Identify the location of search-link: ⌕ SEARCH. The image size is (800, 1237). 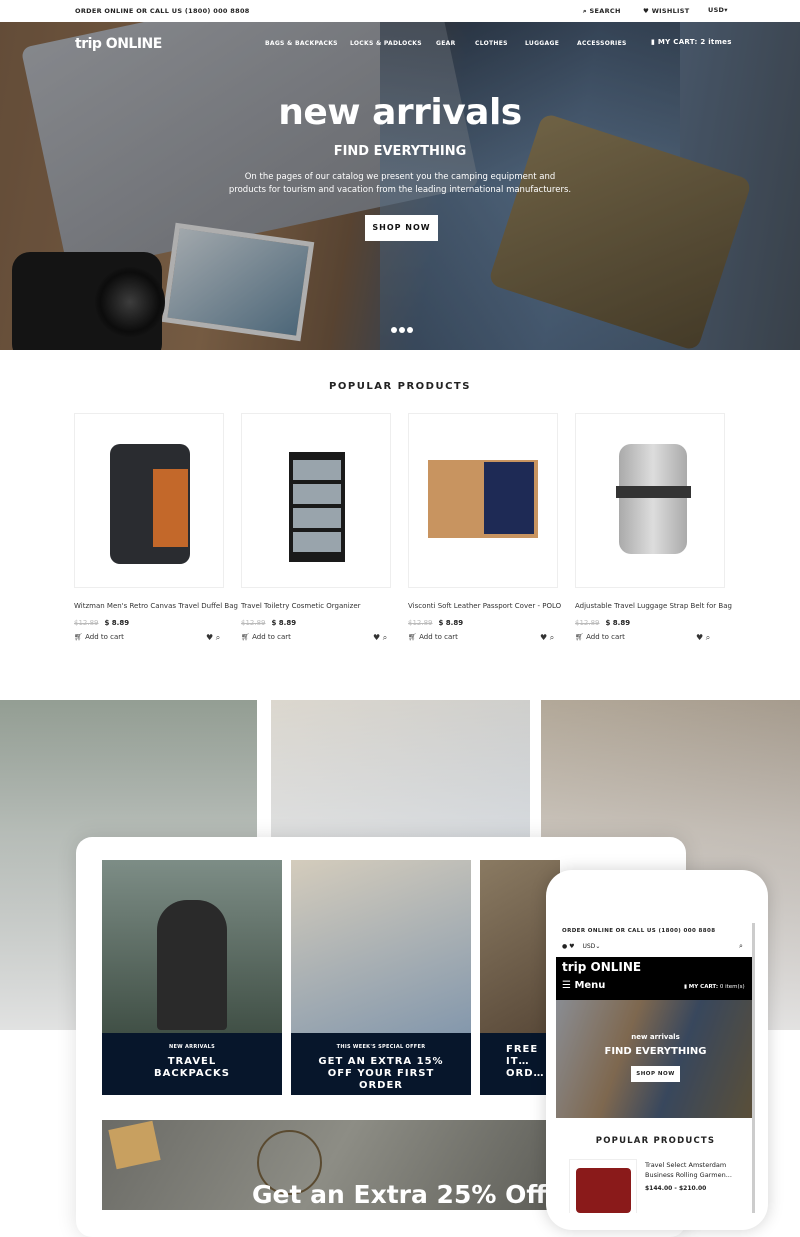
(602, 11).